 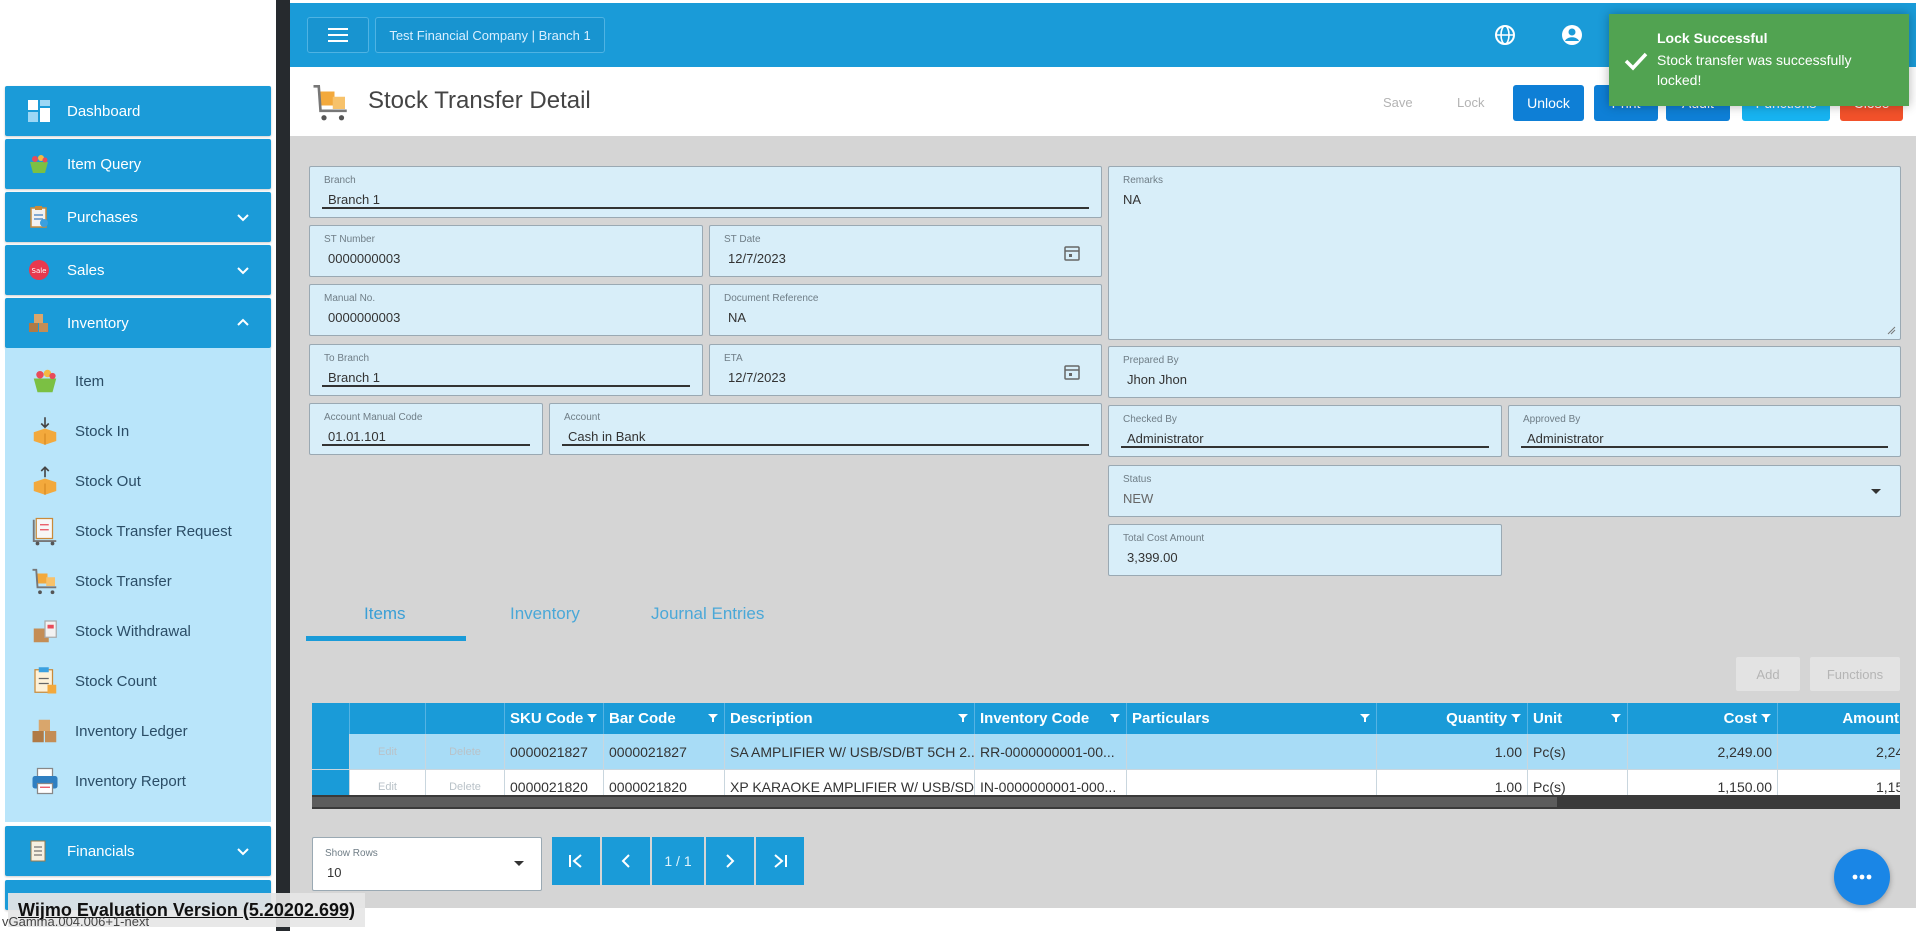 I want to click on nav-financials: Financials, so click(x=138, y=851).